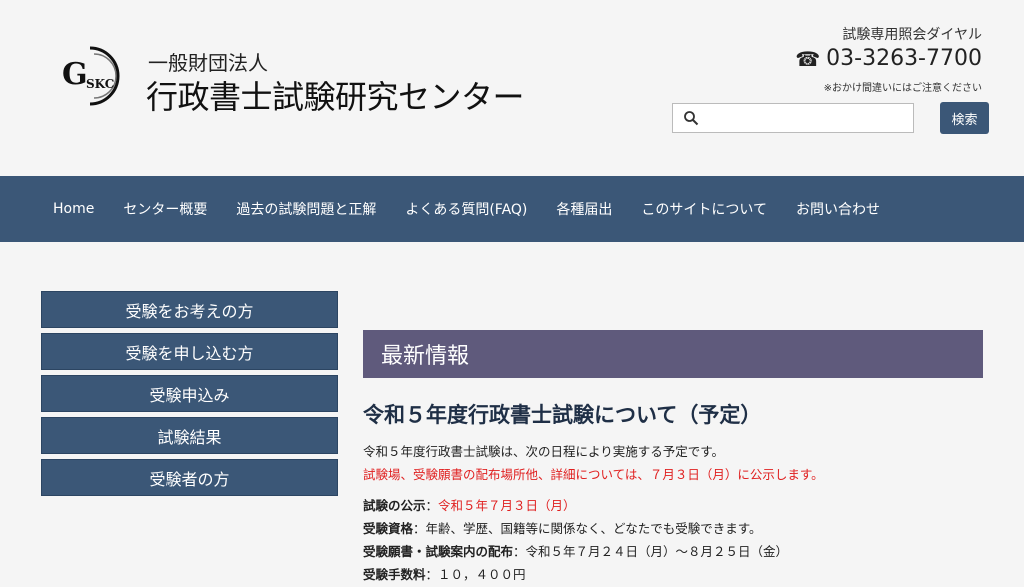  Describe the element at coordinates (673, 354) in the screenshot. I see `section-title: 最新情報` at that location.